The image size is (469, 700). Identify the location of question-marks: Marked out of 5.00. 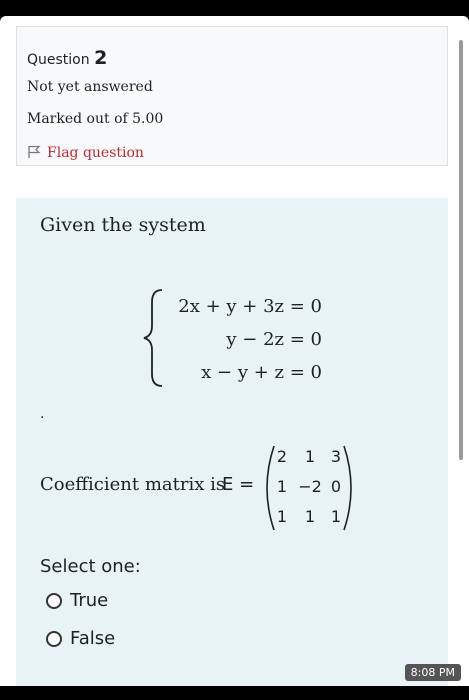
(95, 119).